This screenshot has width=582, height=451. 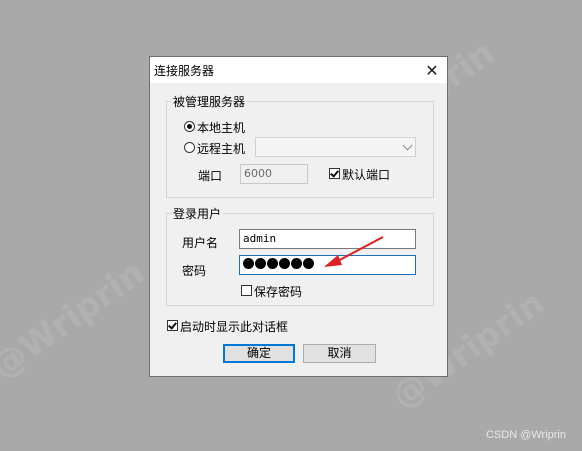 What do you see at coordinates (274, 174) in the screenshot?
I see `port-input: 6000` at bounding box center [274, 174].